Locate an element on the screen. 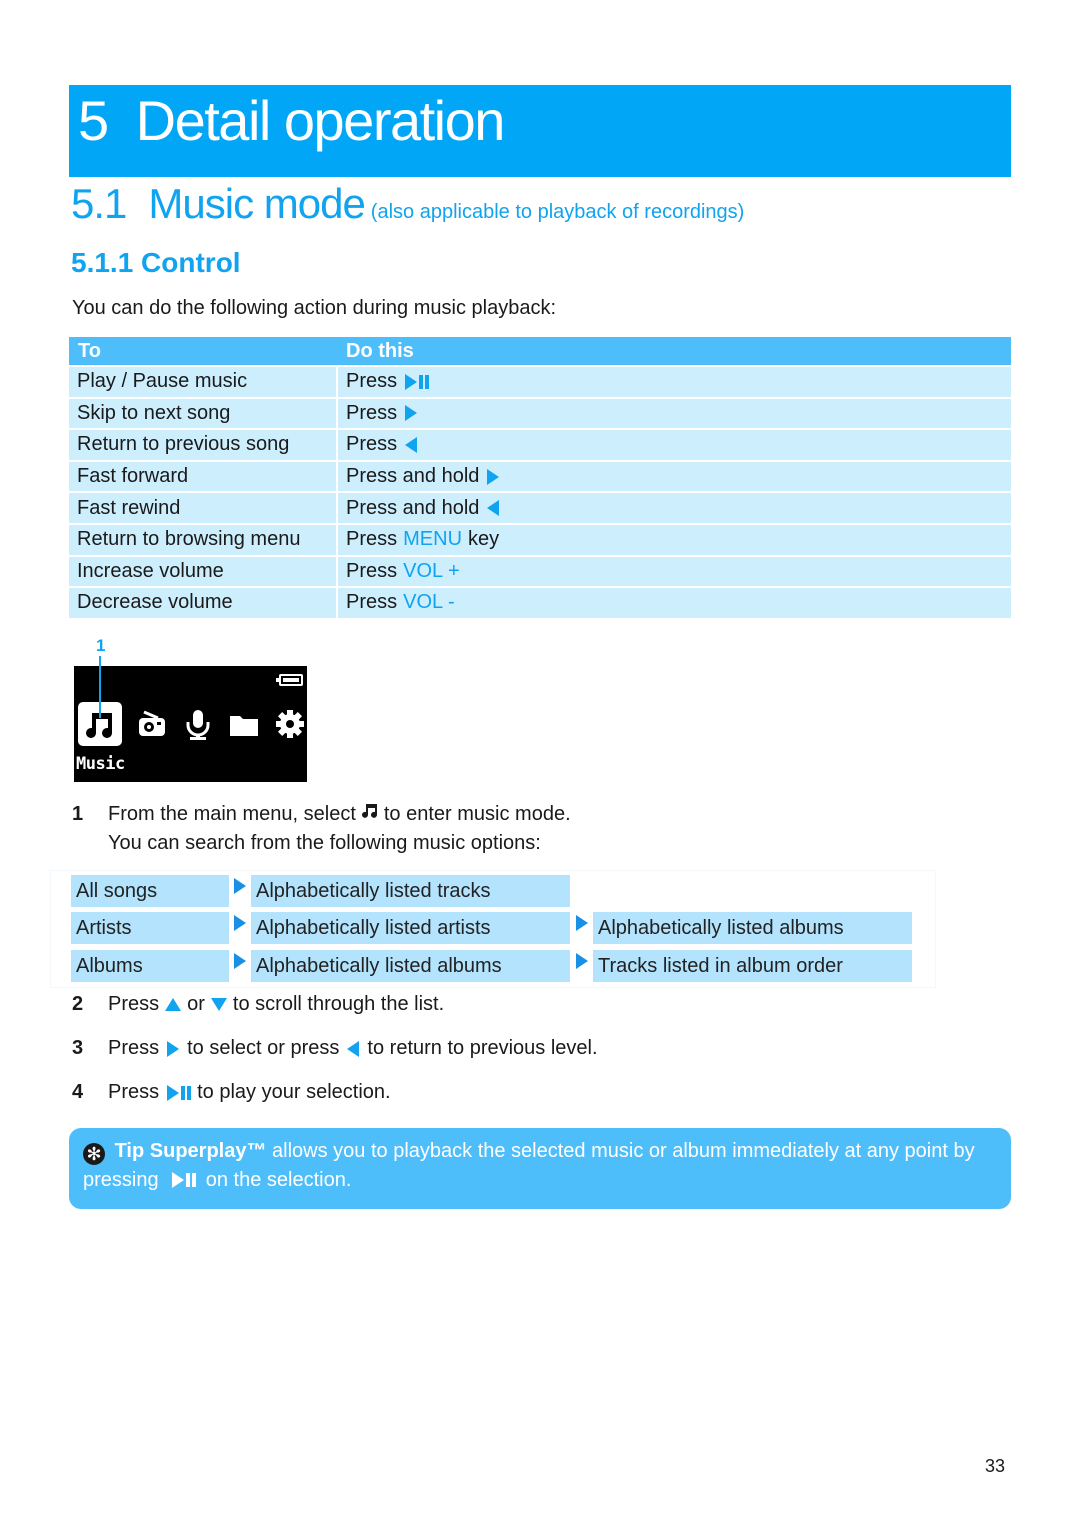 The width and height of the screenshot is (1080, 1527). step-text: to enter music mode. is located at coordinates (477, 813).